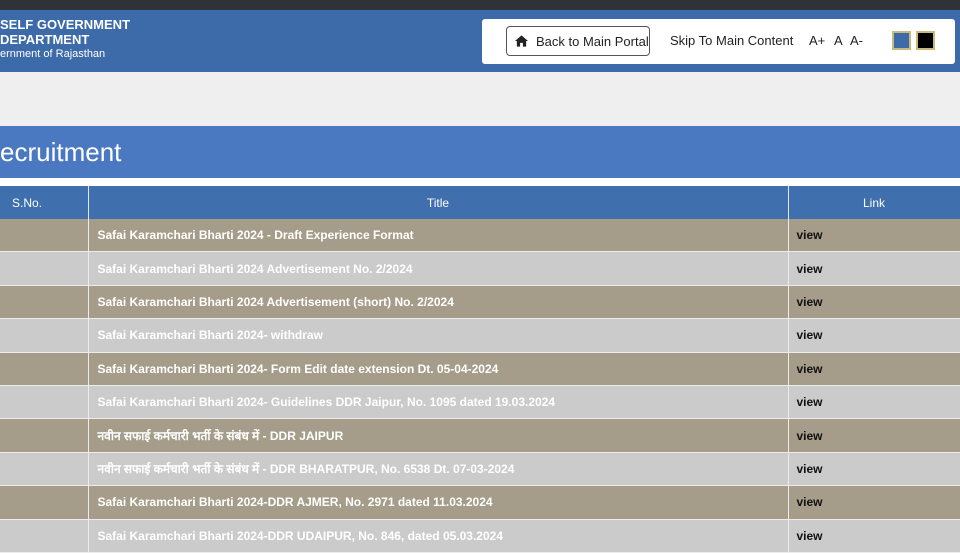 The height and width of the screenshot is (553, 960). I want to click on skip-to-main-content-link: Skip To Main Content, so click(731, 40).